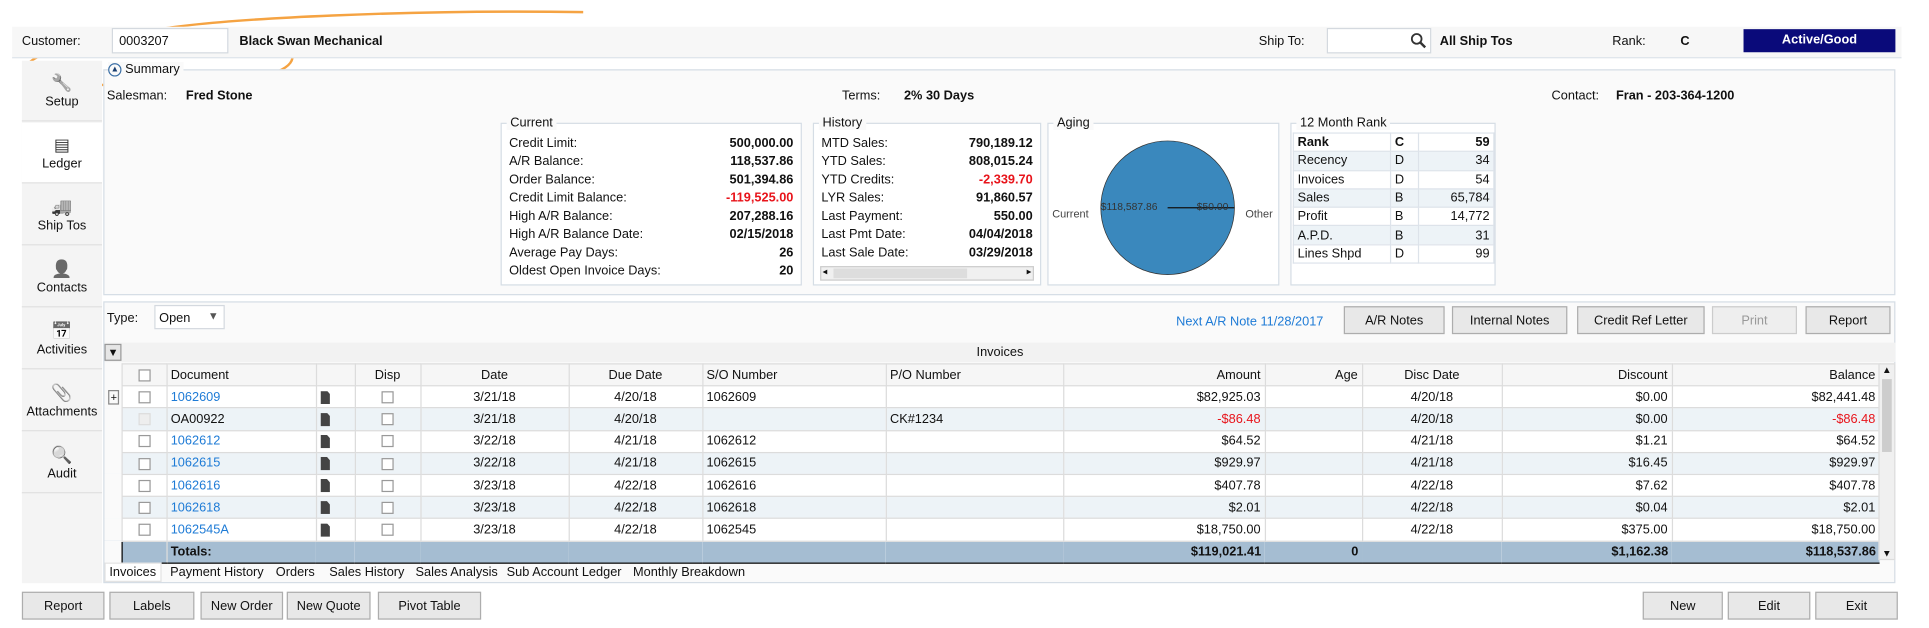  What do you see at coordinates (1394, 320) in the screenshot?
I see `a-r-notes-button: A/R Notes` at bounding box center [1394, 320].